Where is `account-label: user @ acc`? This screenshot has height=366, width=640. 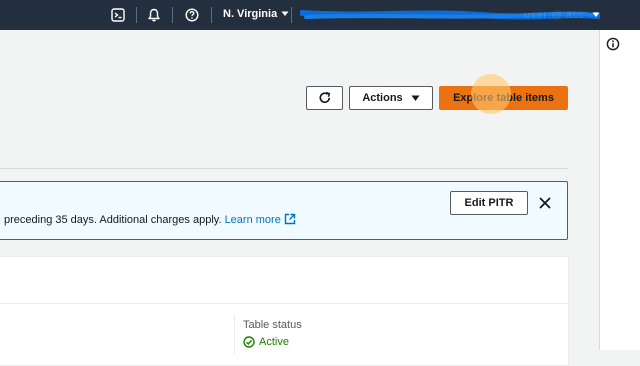 account-label: user @ acc is located at coordinates (554, 15).